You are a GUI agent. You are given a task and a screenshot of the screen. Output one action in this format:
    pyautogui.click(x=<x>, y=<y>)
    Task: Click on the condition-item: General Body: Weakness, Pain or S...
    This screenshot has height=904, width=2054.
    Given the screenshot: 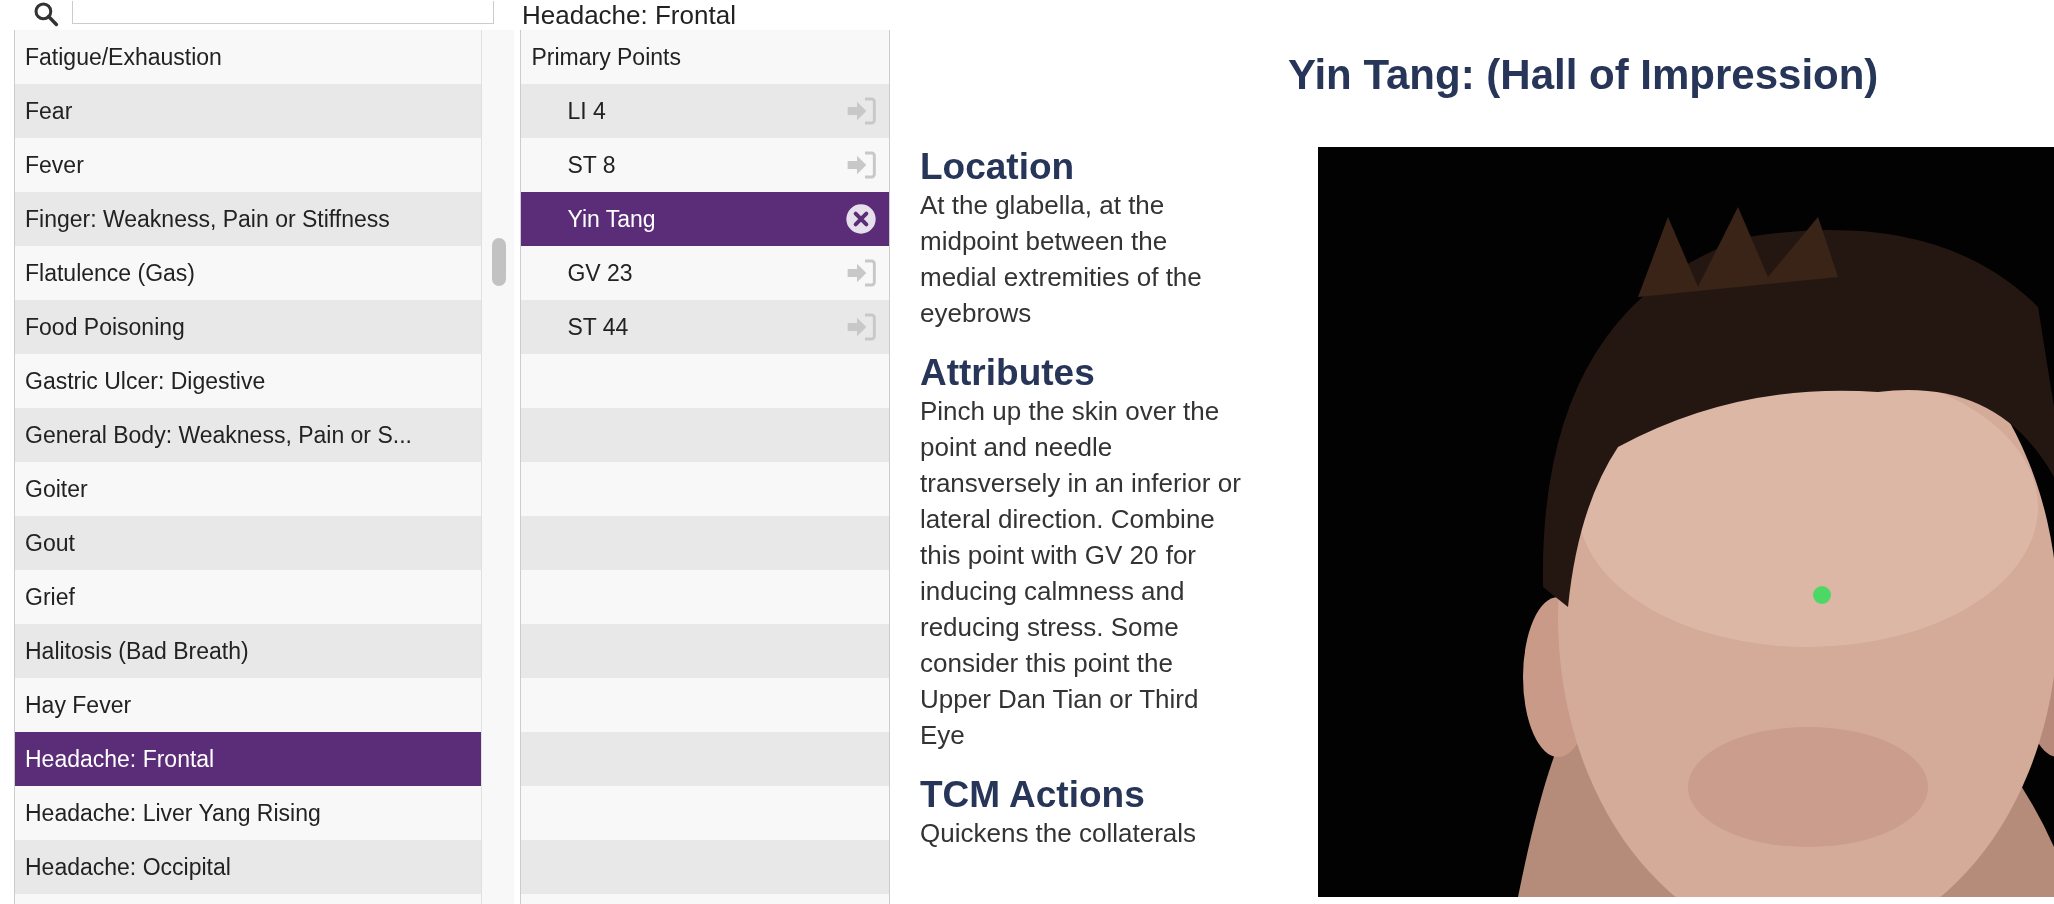 What is the action you would take?
    pyautogui.click(x=248, y=435)
    